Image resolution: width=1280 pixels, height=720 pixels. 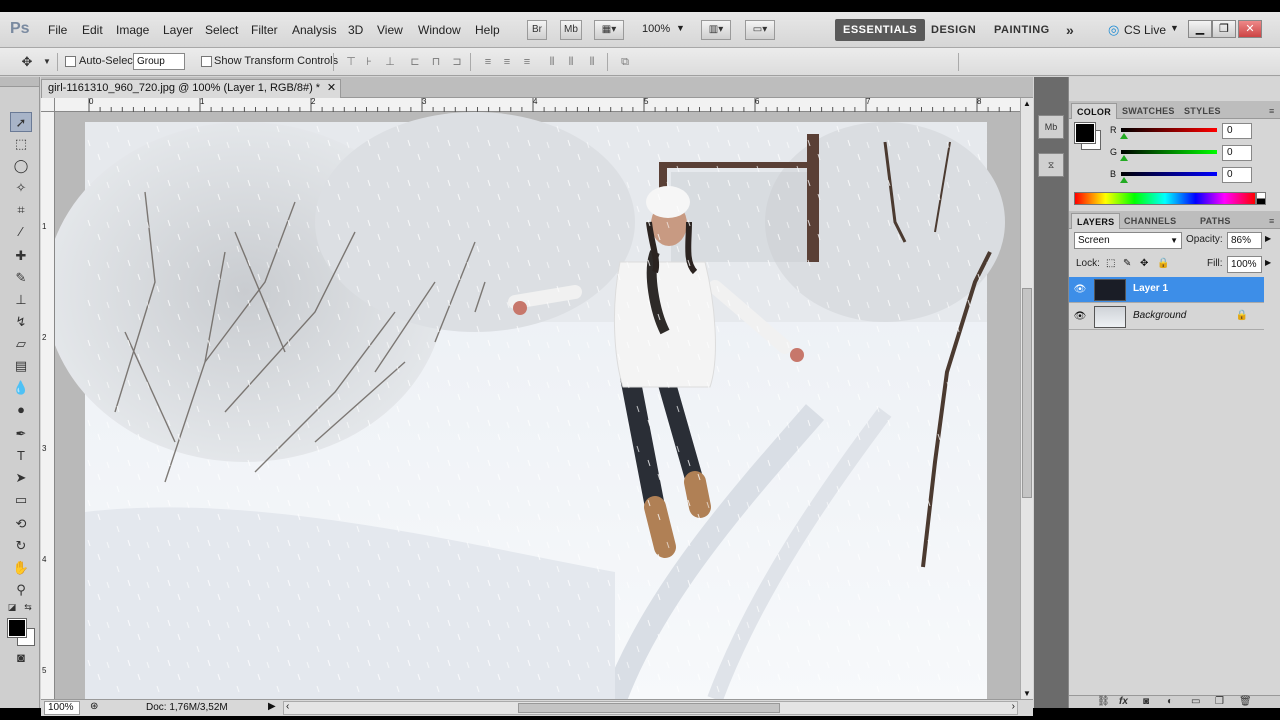 What do you see at coordinates (70, 61) in the screenshot?
I see `auto-select-checkbox` at bounding box center [70, 61].